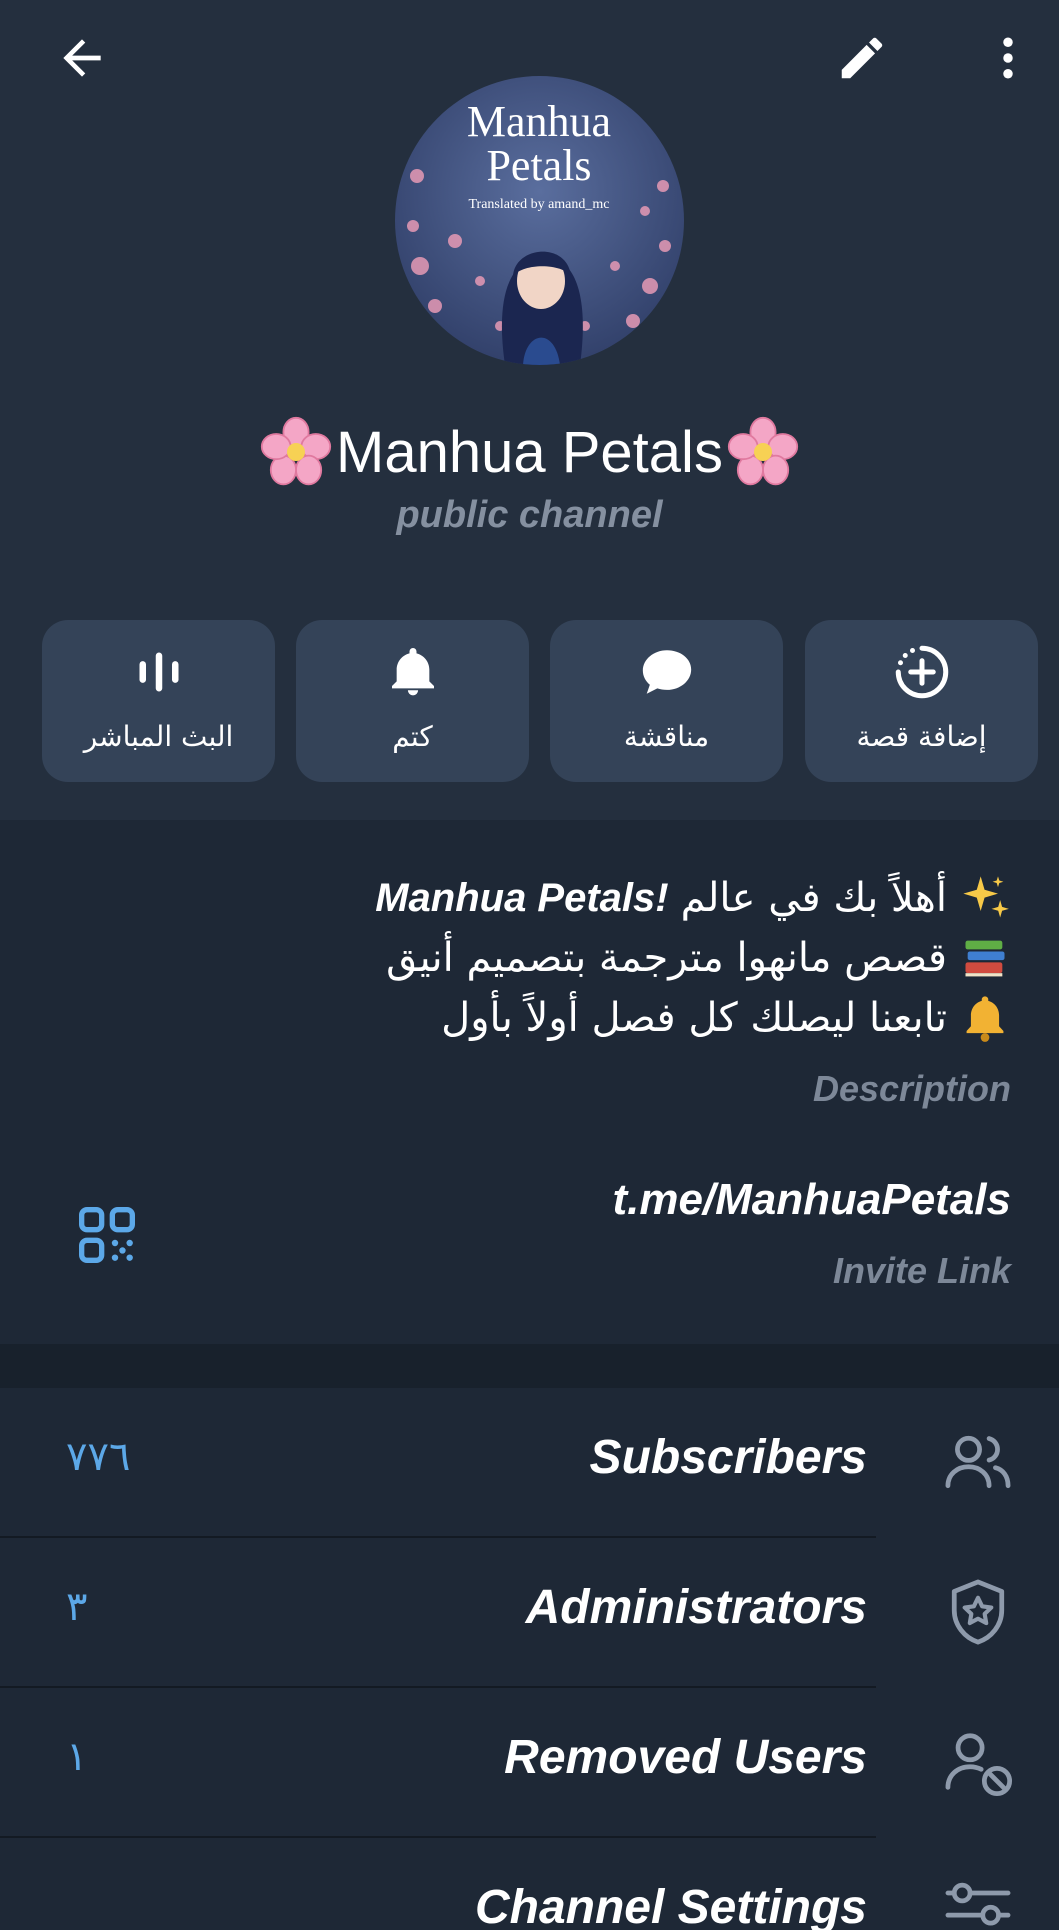  I want to click on removed-users-count: ١, so click(77, 1757).